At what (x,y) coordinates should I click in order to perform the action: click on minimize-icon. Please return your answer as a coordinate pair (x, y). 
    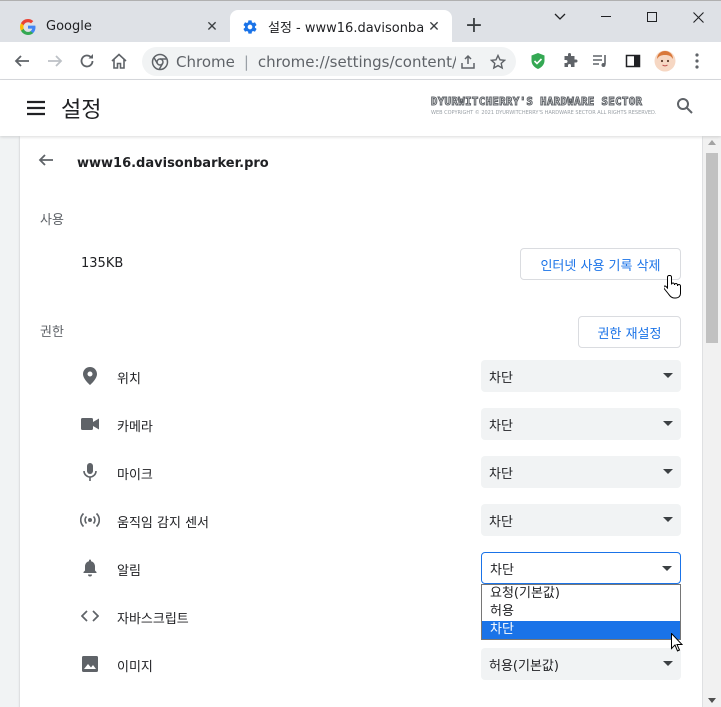
    Looking at the image, I should click on (606, 17).